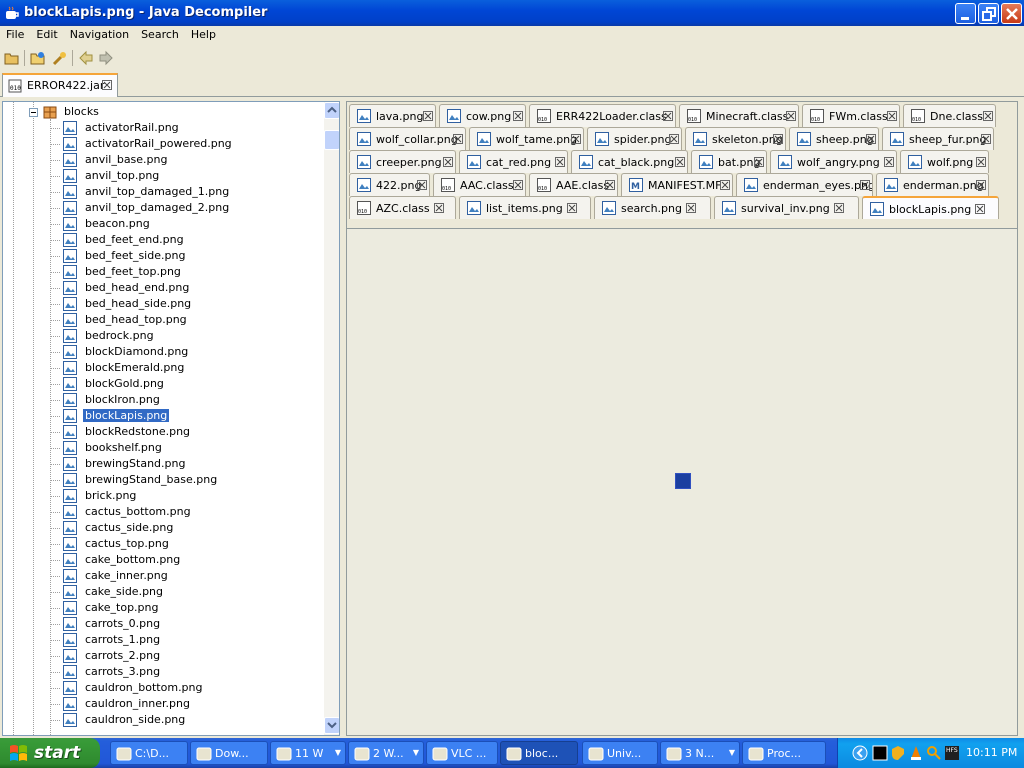 This screenshot has width=1024, height=768. I want to click on tree-item: brewingStand_base.png, so click(193, 480).